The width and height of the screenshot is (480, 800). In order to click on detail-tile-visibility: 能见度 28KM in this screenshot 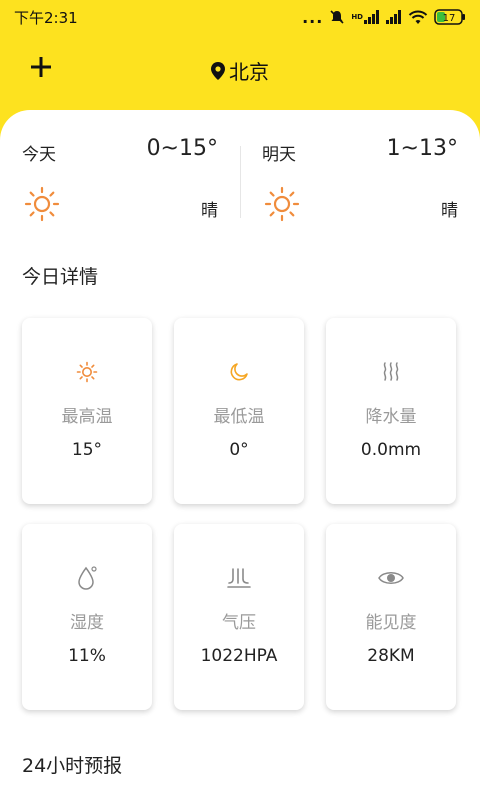, I will do `click(391, 617)`.